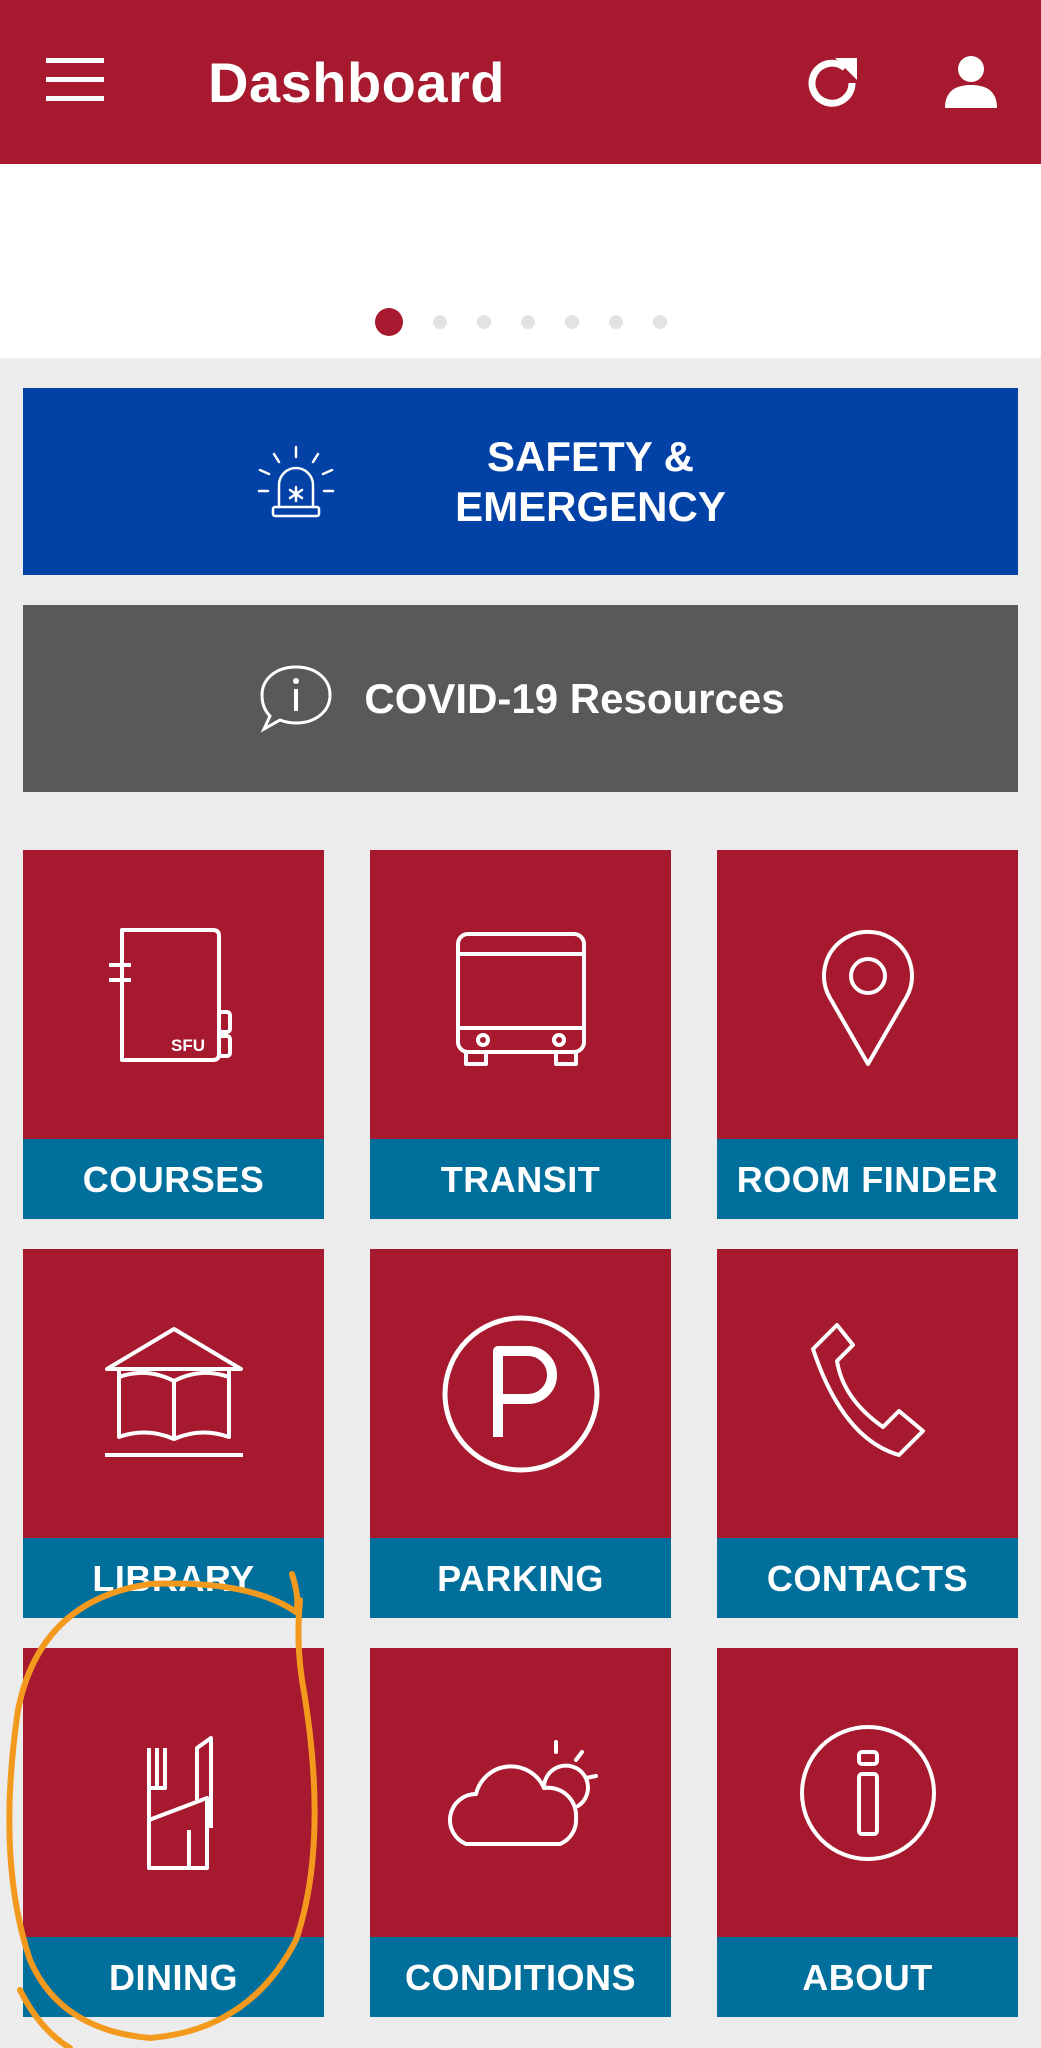 The height and width of the screenshot is (2048, 1041). Describe the element at coordinates (867, 1389) in the screenshot. I see `phone-handset-icon` at that location.